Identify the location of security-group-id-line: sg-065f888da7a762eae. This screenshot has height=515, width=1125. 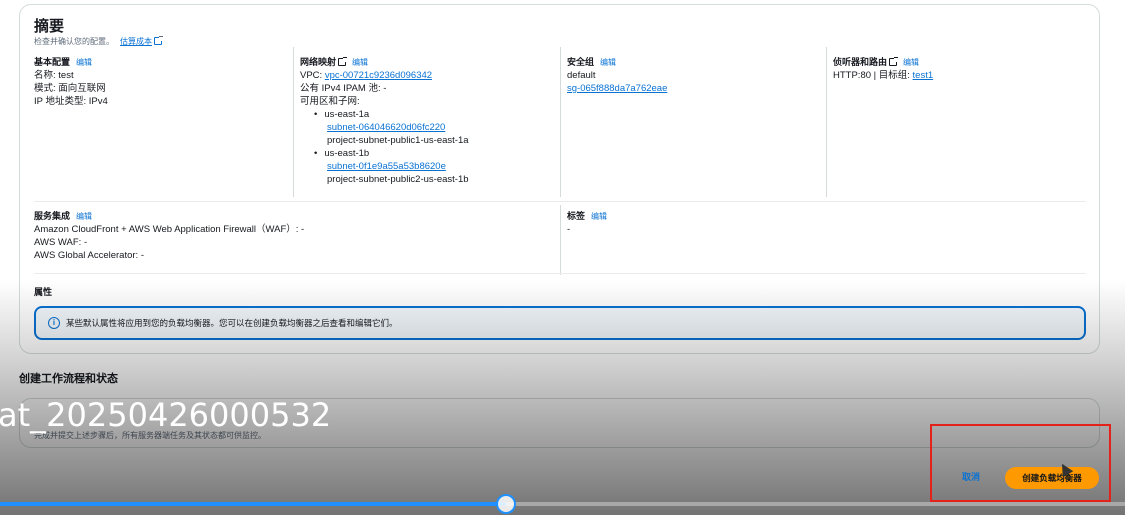
(617, 88).